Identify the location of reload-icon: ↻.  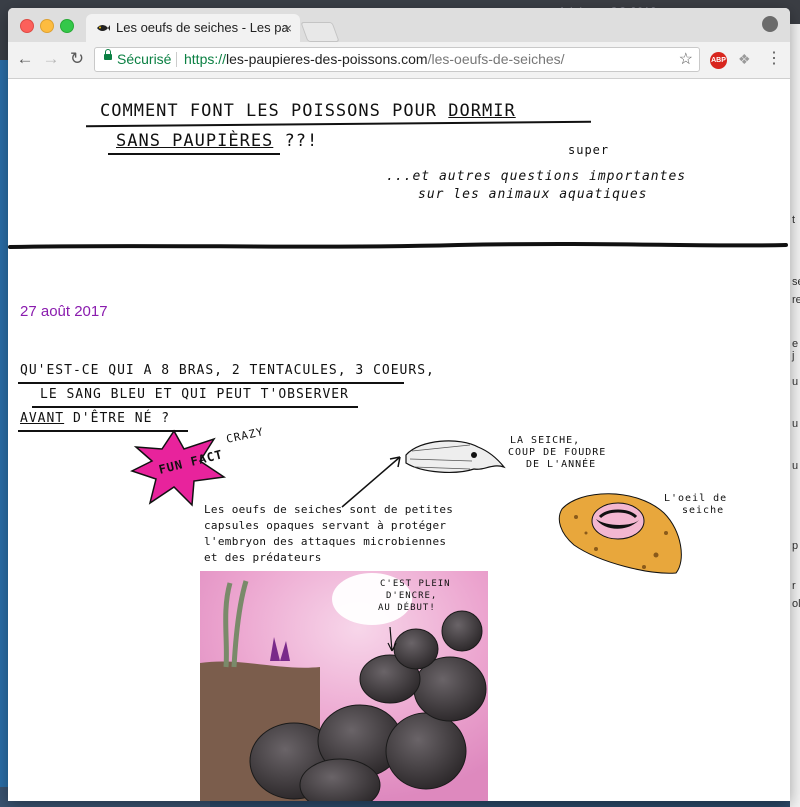
(77, 59).